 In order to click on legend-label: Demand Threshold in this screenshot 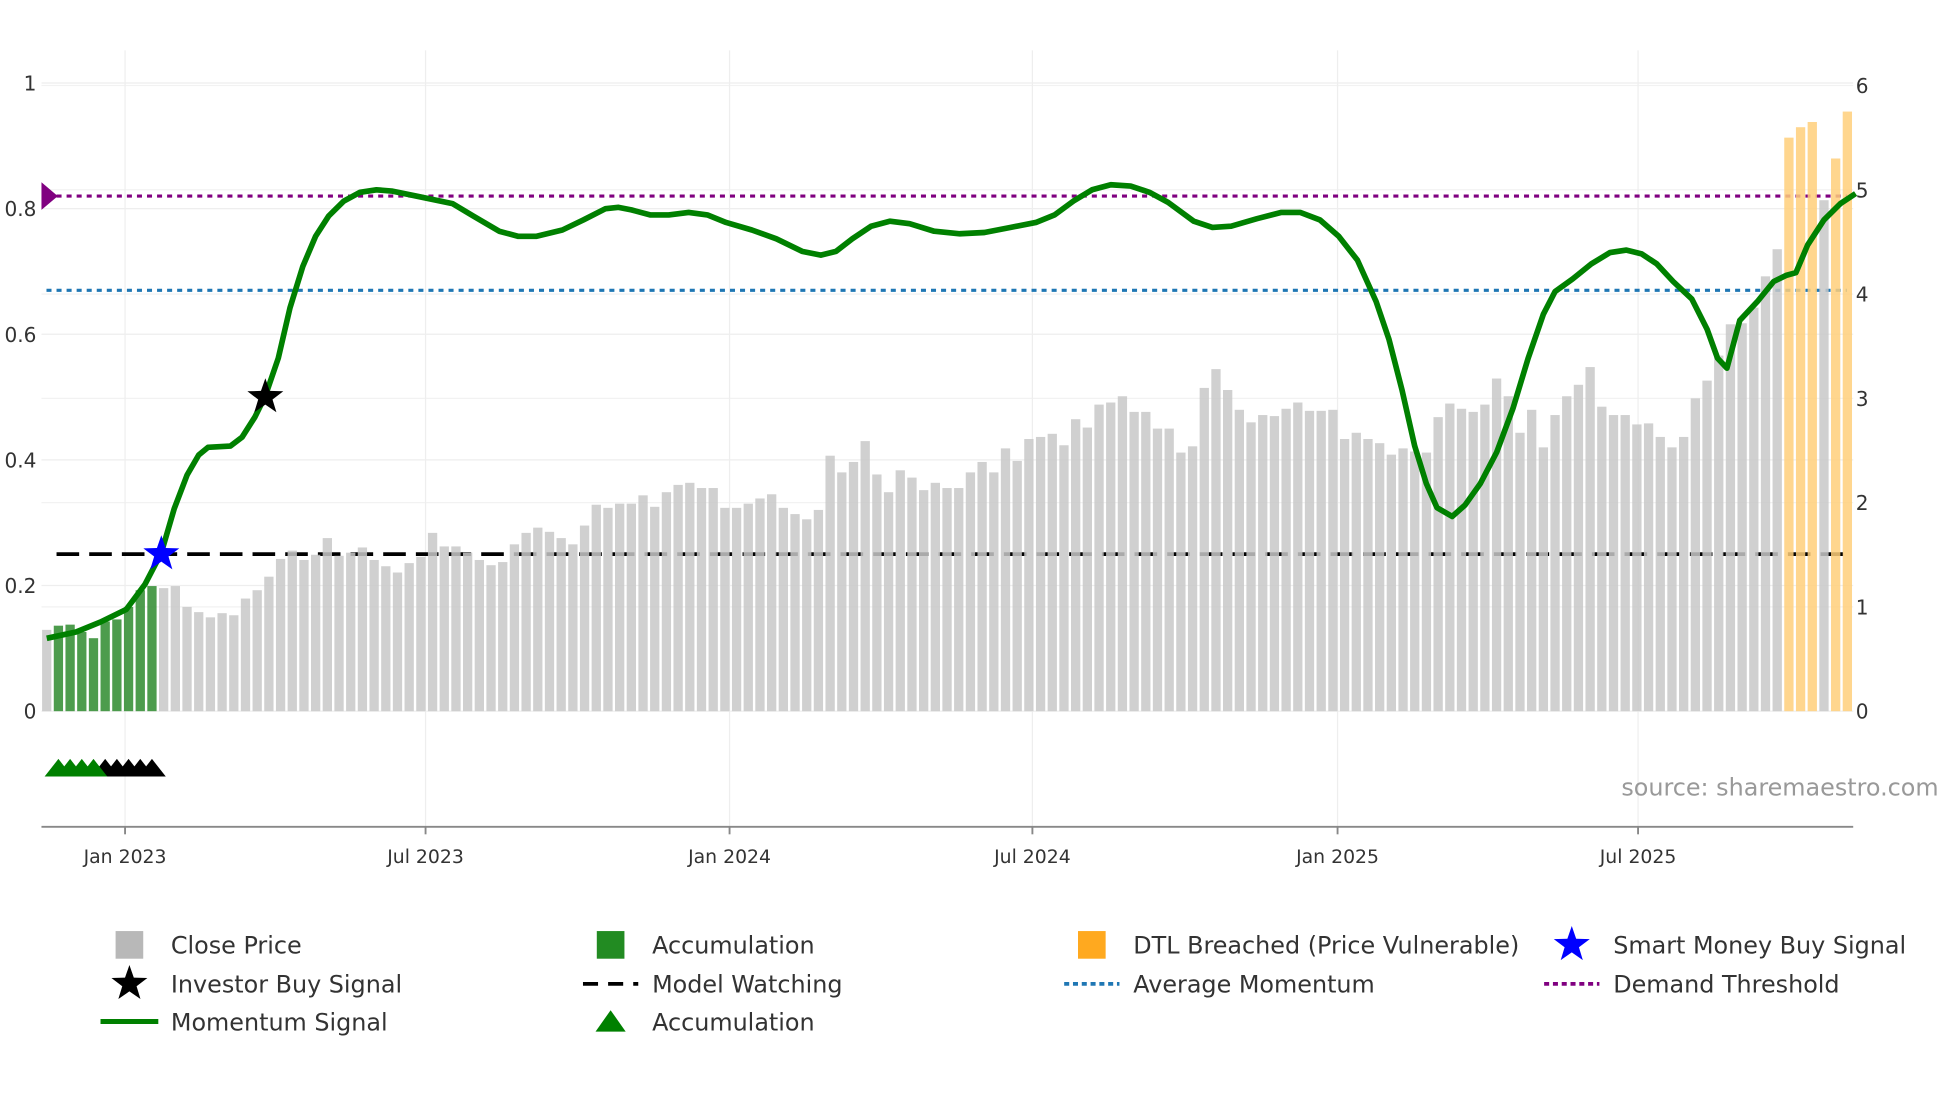, I will do `click(1726, 985)`.